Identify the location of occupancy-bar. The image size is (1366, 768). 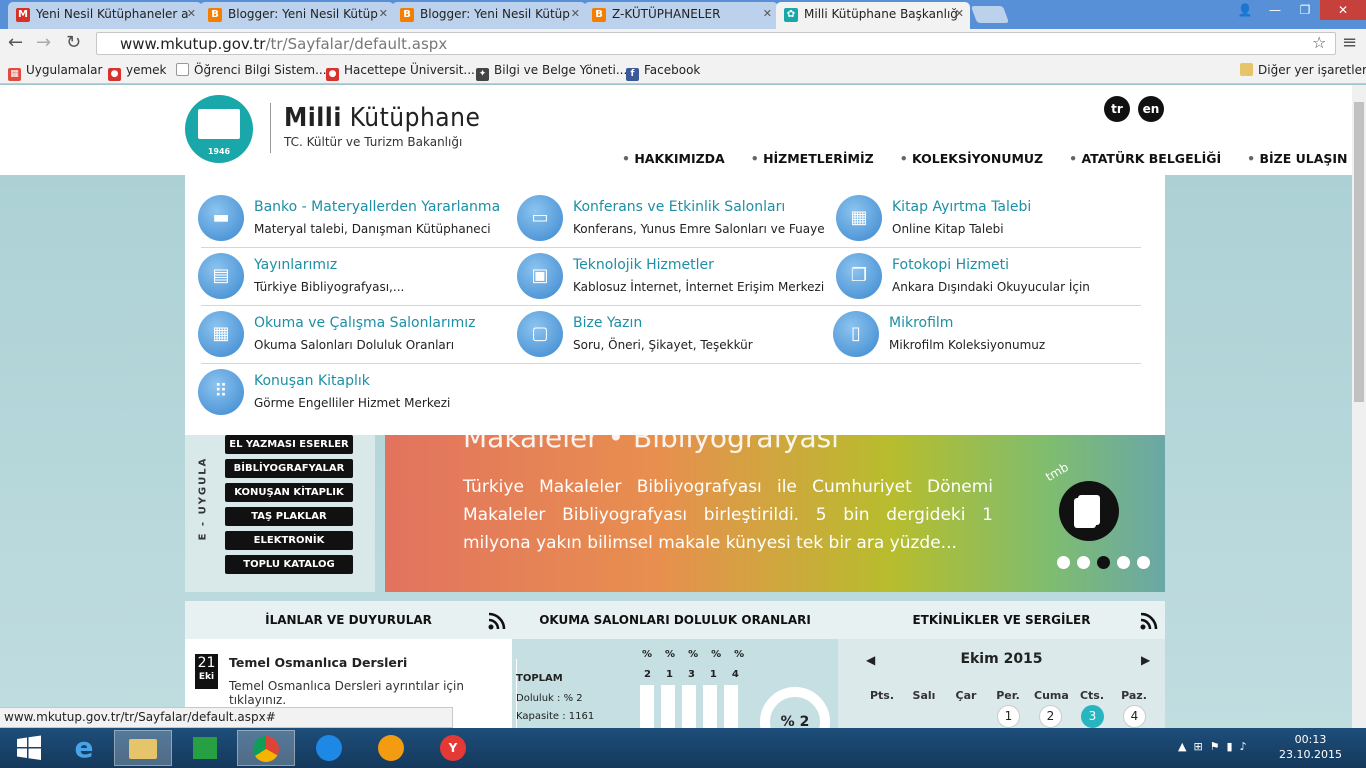
(689, 706).